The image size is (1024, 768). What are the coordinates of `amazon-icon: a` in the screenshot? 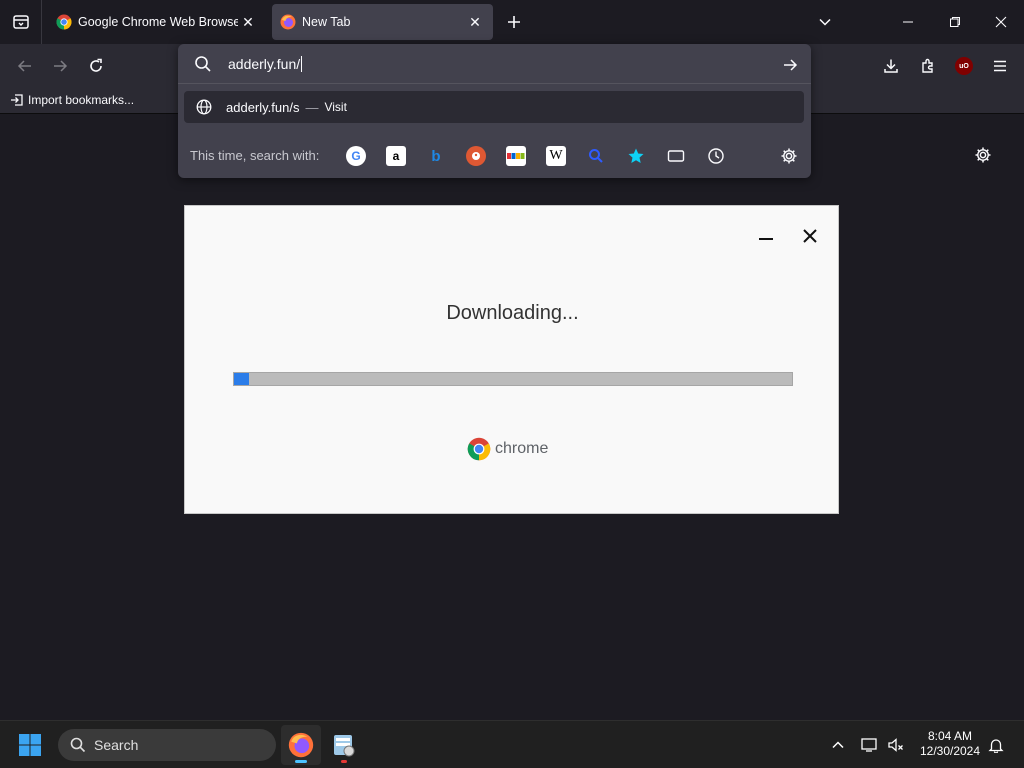 It's located at (396, 156).